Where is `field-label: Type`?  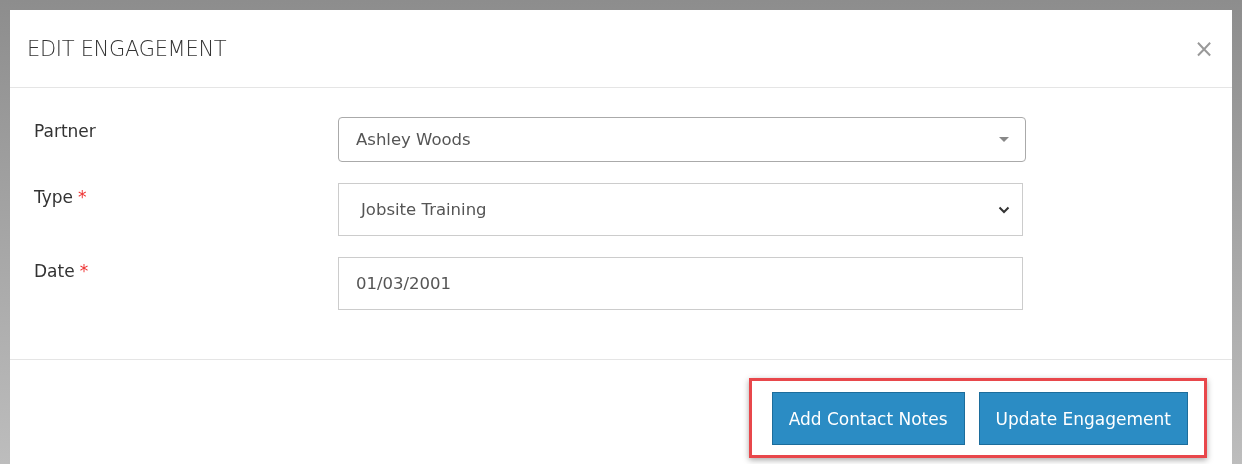 field-label: Type is located at coordinates (54, 197).